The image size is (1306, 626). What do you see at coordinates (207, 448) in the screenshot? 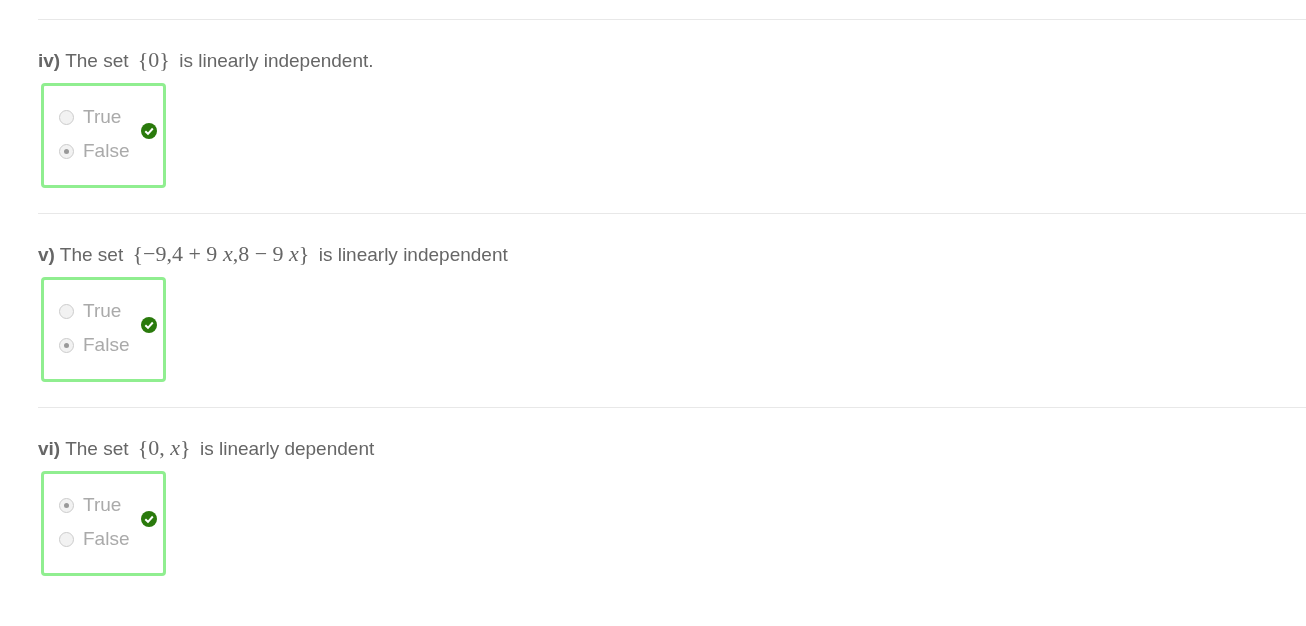
I see `question-text: vi) The set {0, x} is linearly dependent` at bounding box center [207, 448].